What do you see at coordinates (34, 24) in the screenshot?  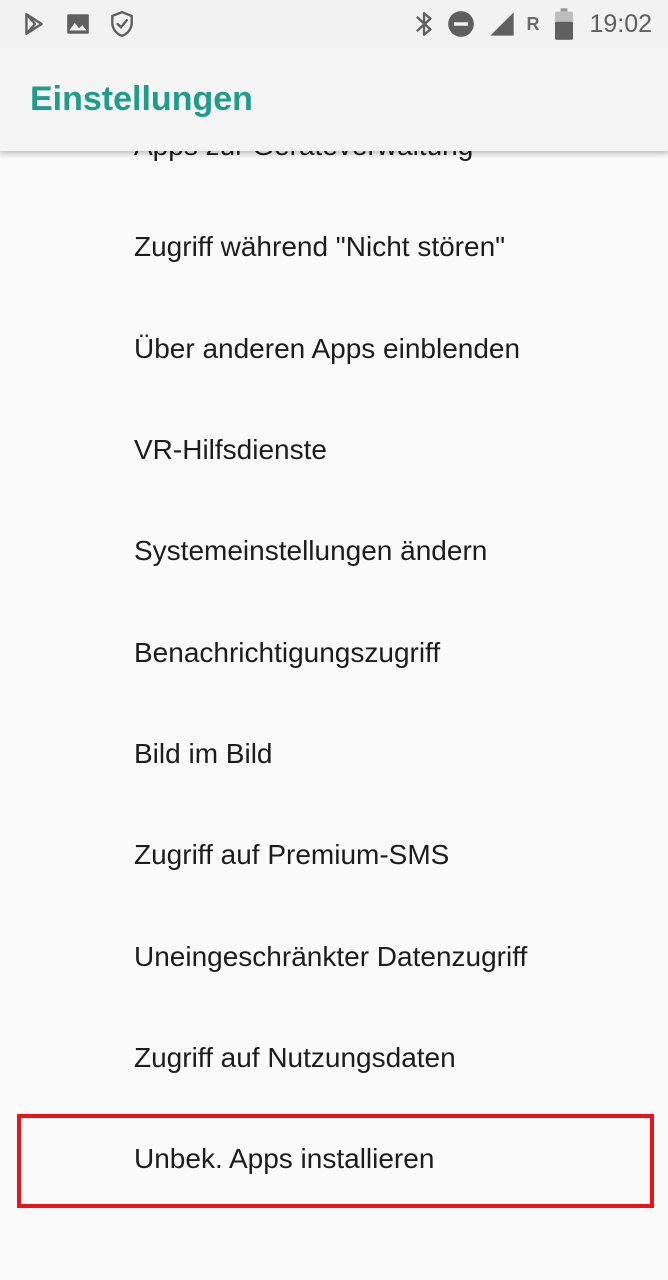 I see `play-store-icon` at bounding box center [34, 24].